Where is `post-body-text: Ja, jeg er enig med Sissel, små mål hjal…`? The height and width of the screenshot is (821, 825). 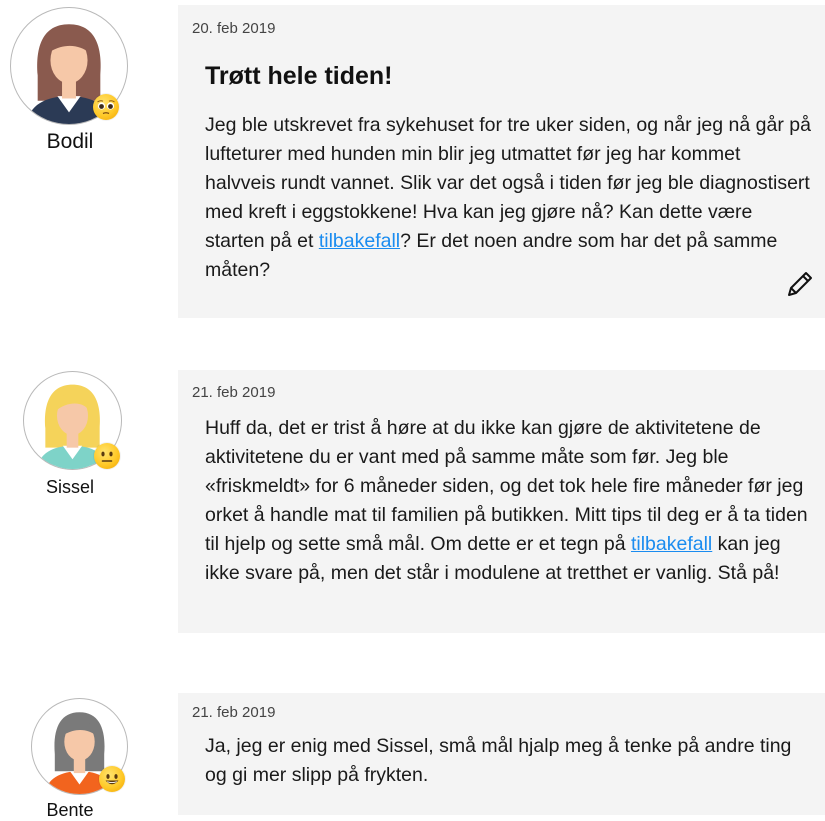 post-body-text: Ja, jeg er enig med Sissel, små mål hjal… is located at coordinates (498, 760).